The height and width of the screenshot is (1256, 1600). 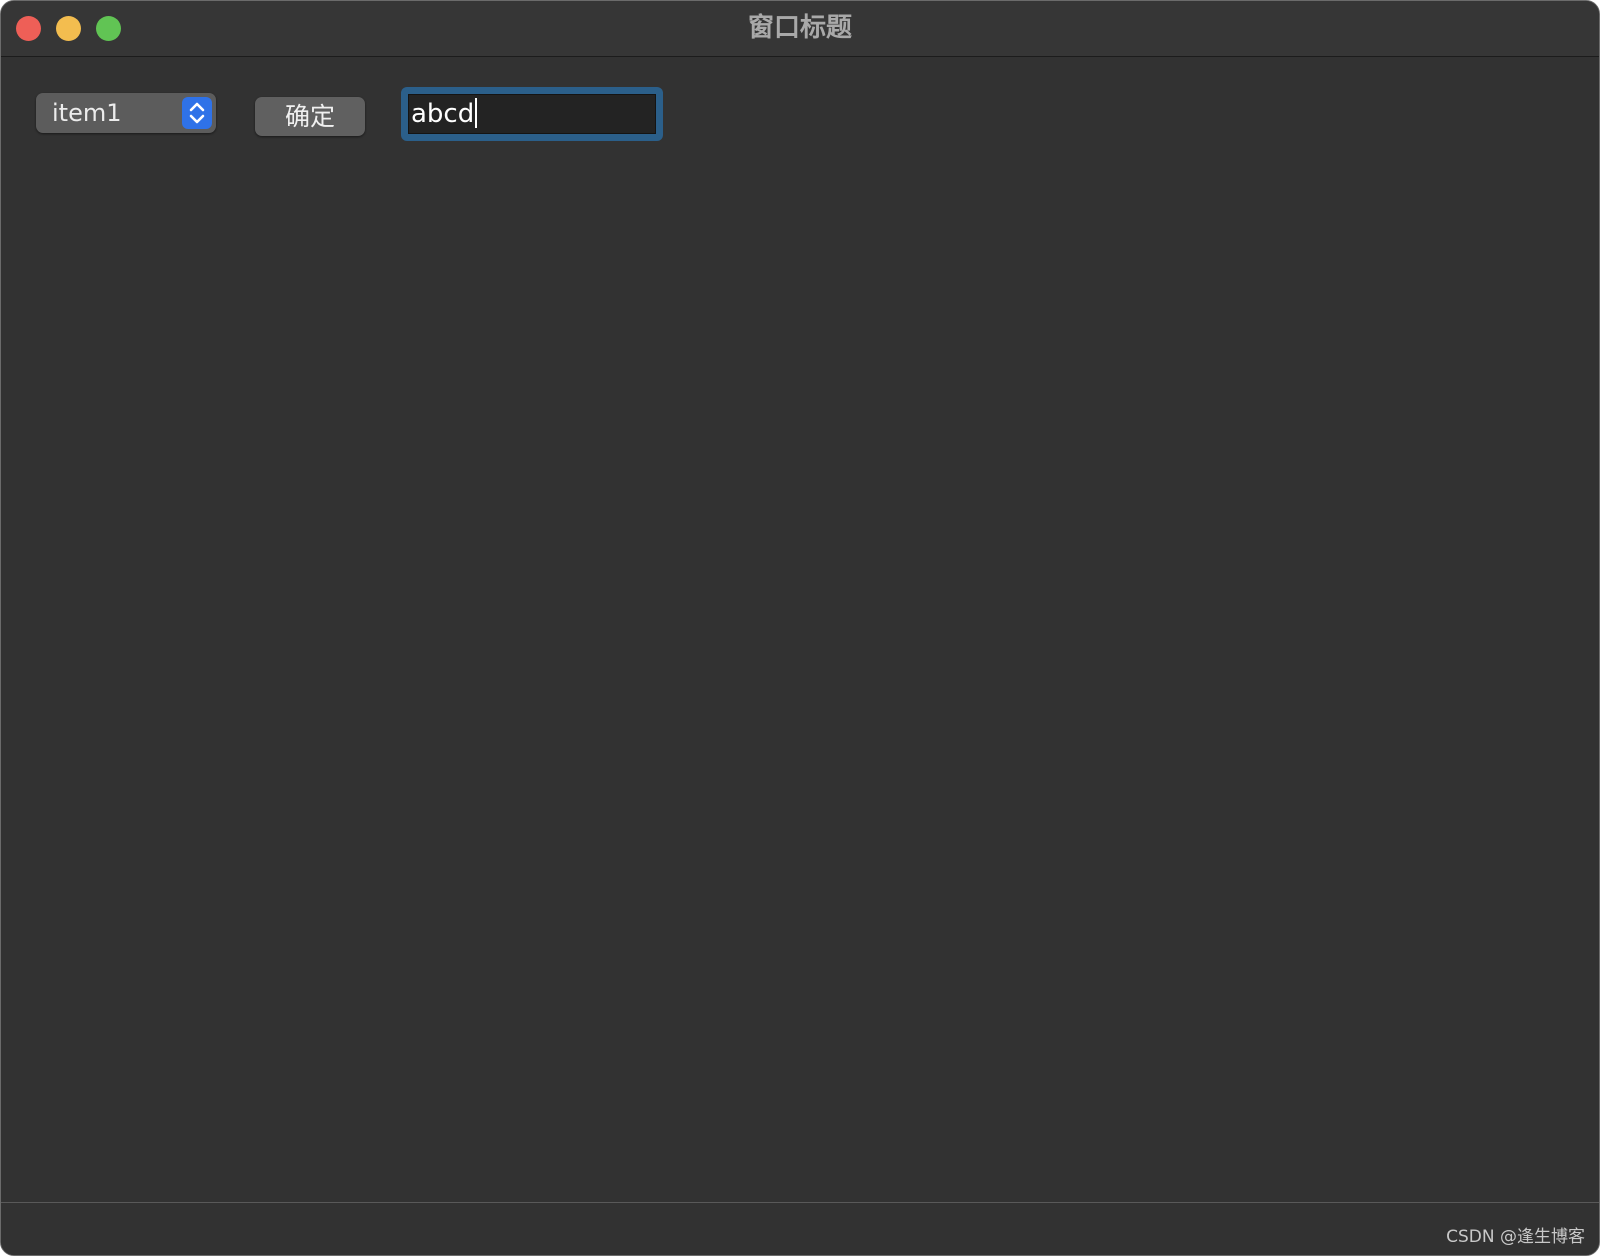 What do you see at coordinates (126, 113) in the screenshot?
I see `item-popup-button: item1` at bounding box center [126, 113].